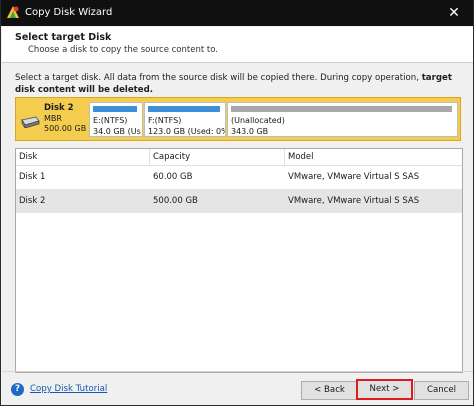  I want to click on help-icon: ?, so click(17, 389).